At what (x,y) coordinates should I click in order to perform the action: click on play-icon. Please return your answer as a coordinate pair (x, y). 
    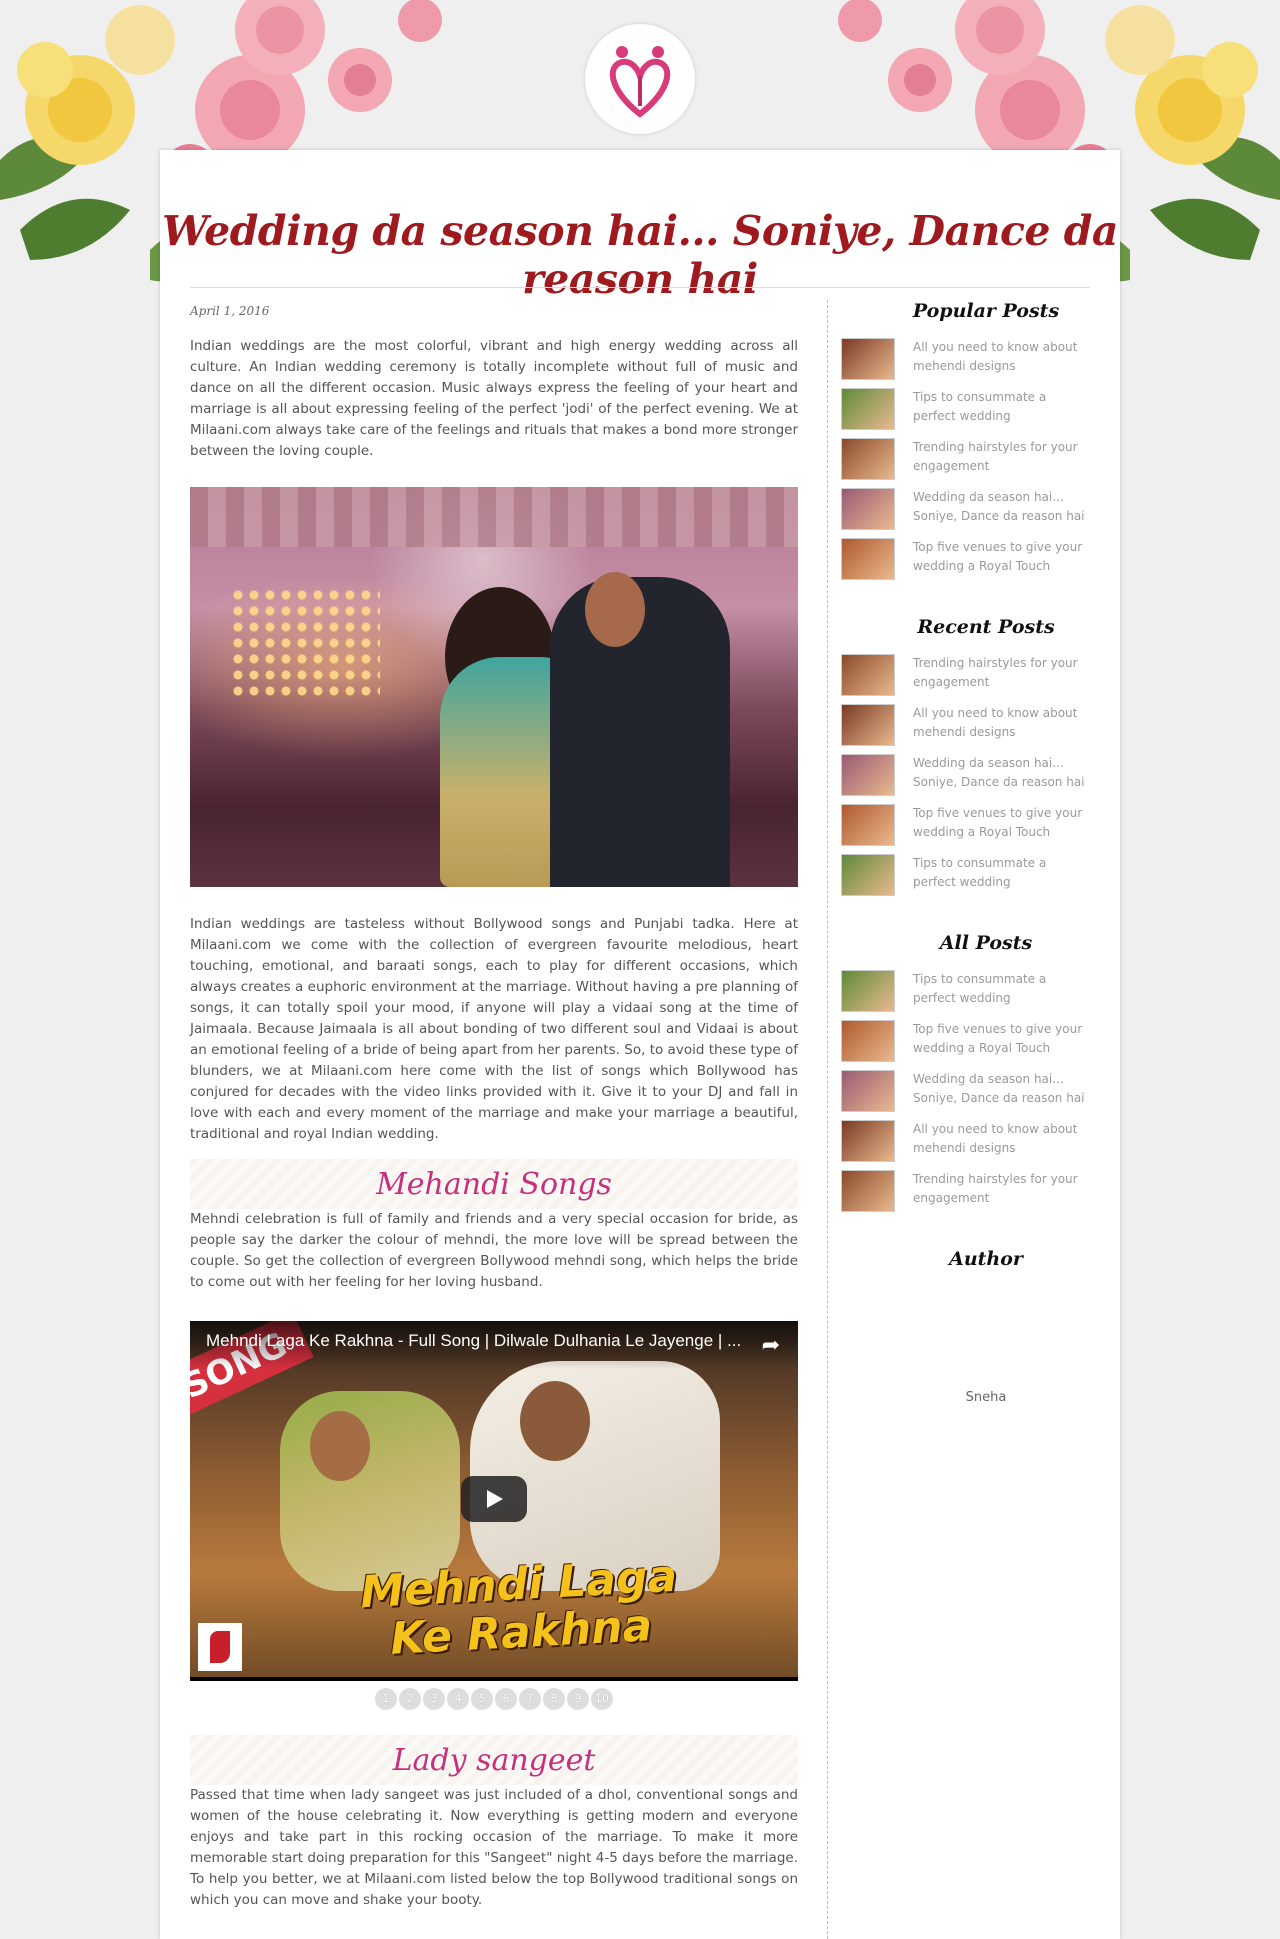
    Looking at the image, I should click on (494, 1499).